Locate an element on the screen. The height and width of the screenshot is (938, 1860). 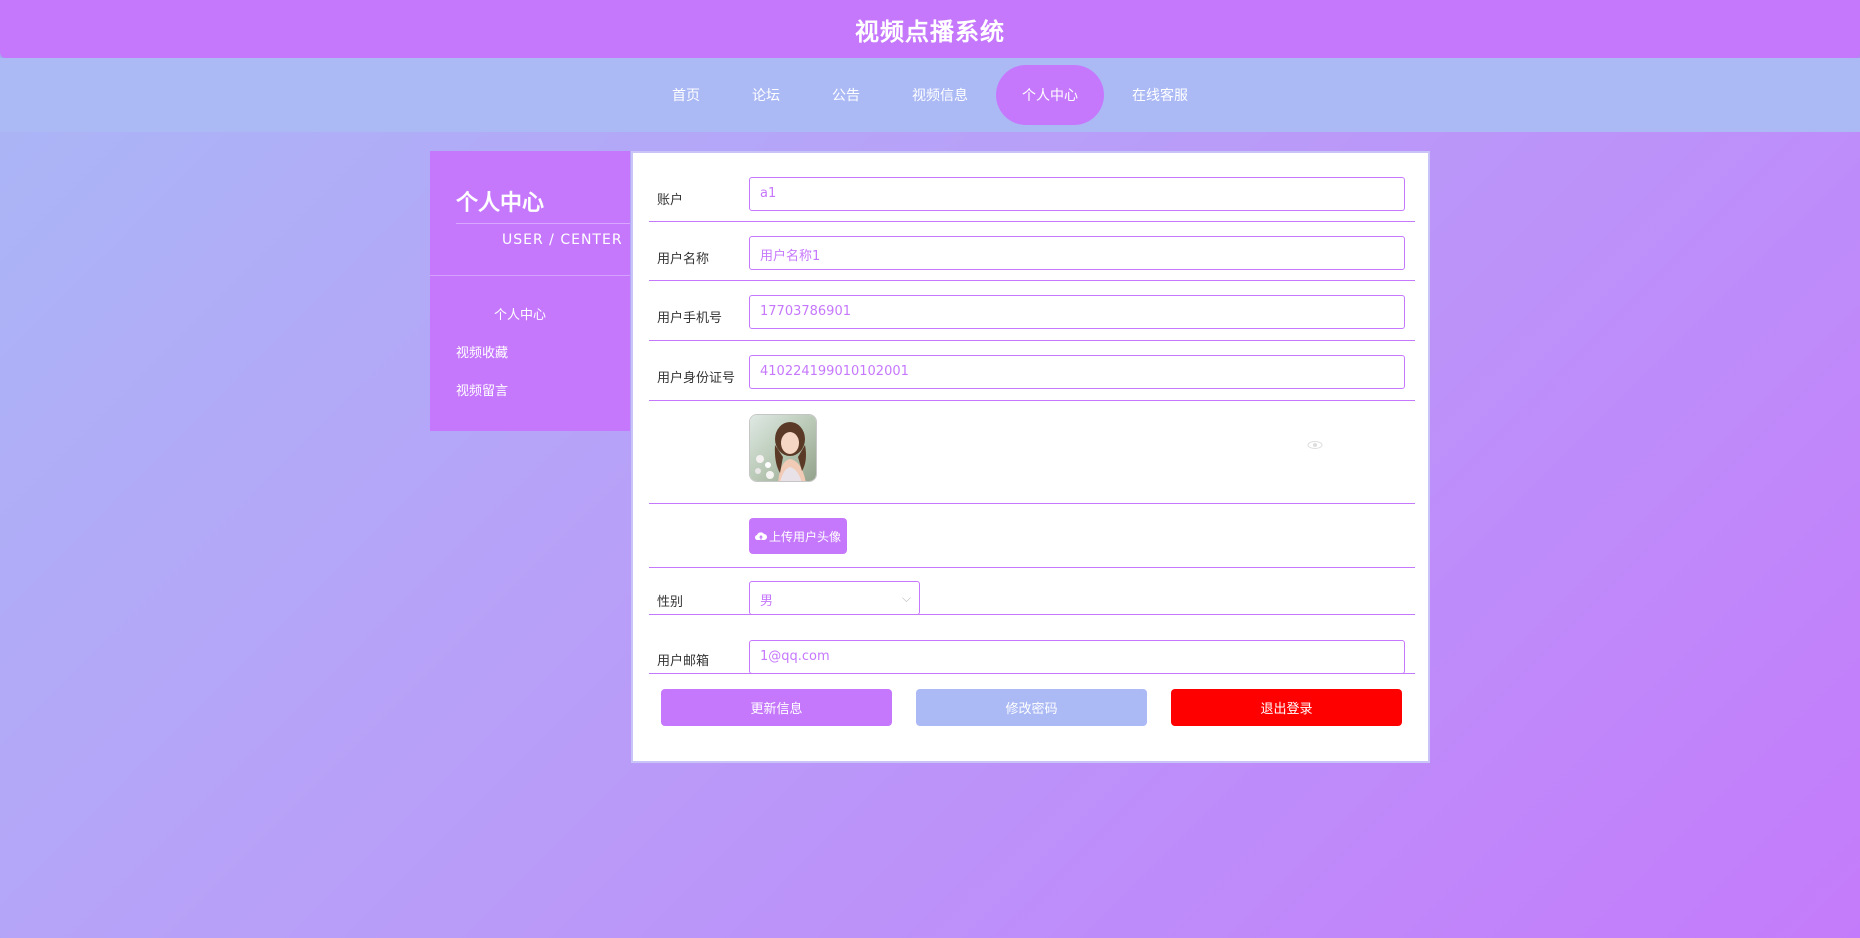
change-password-button: 修改密码 is located at coordinates (1031, 707).